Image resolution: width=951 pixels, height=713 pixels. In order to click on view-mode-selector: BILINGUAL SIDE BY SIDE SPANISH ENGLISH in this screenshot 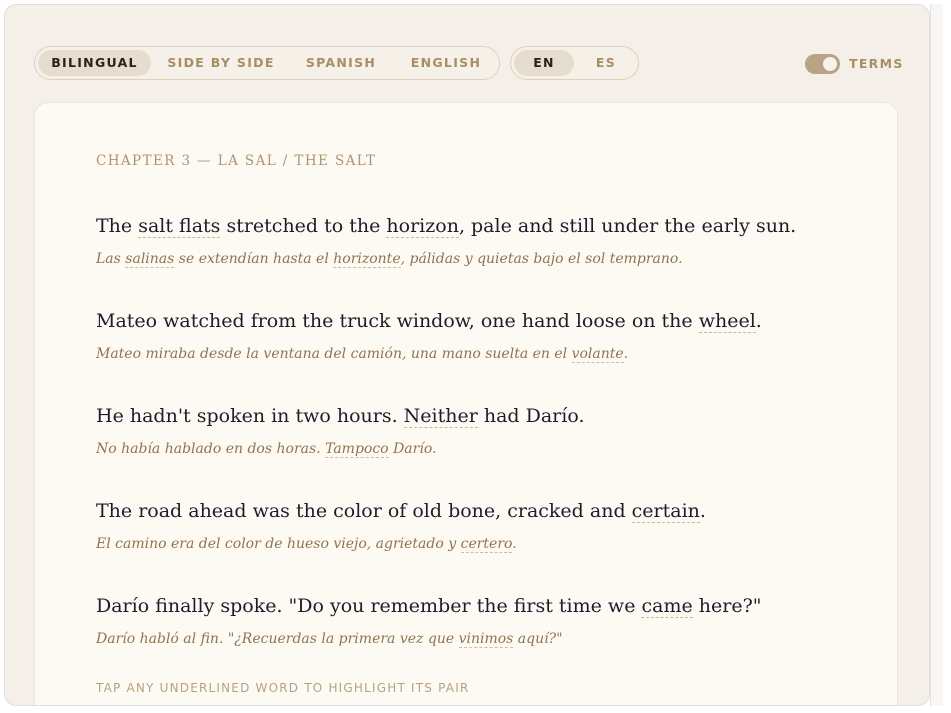, I will do `click(267, 63)`.